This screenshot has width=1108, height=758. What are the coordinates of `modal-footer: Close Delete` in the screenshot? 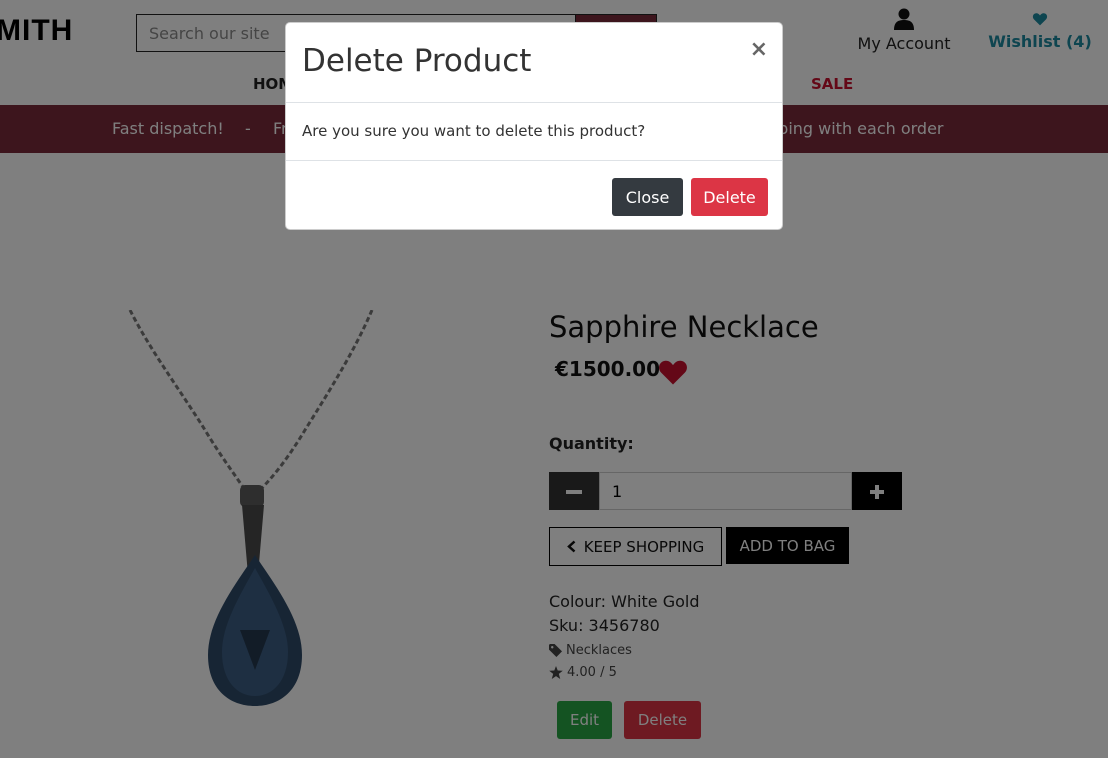 It's located at (534, 195).